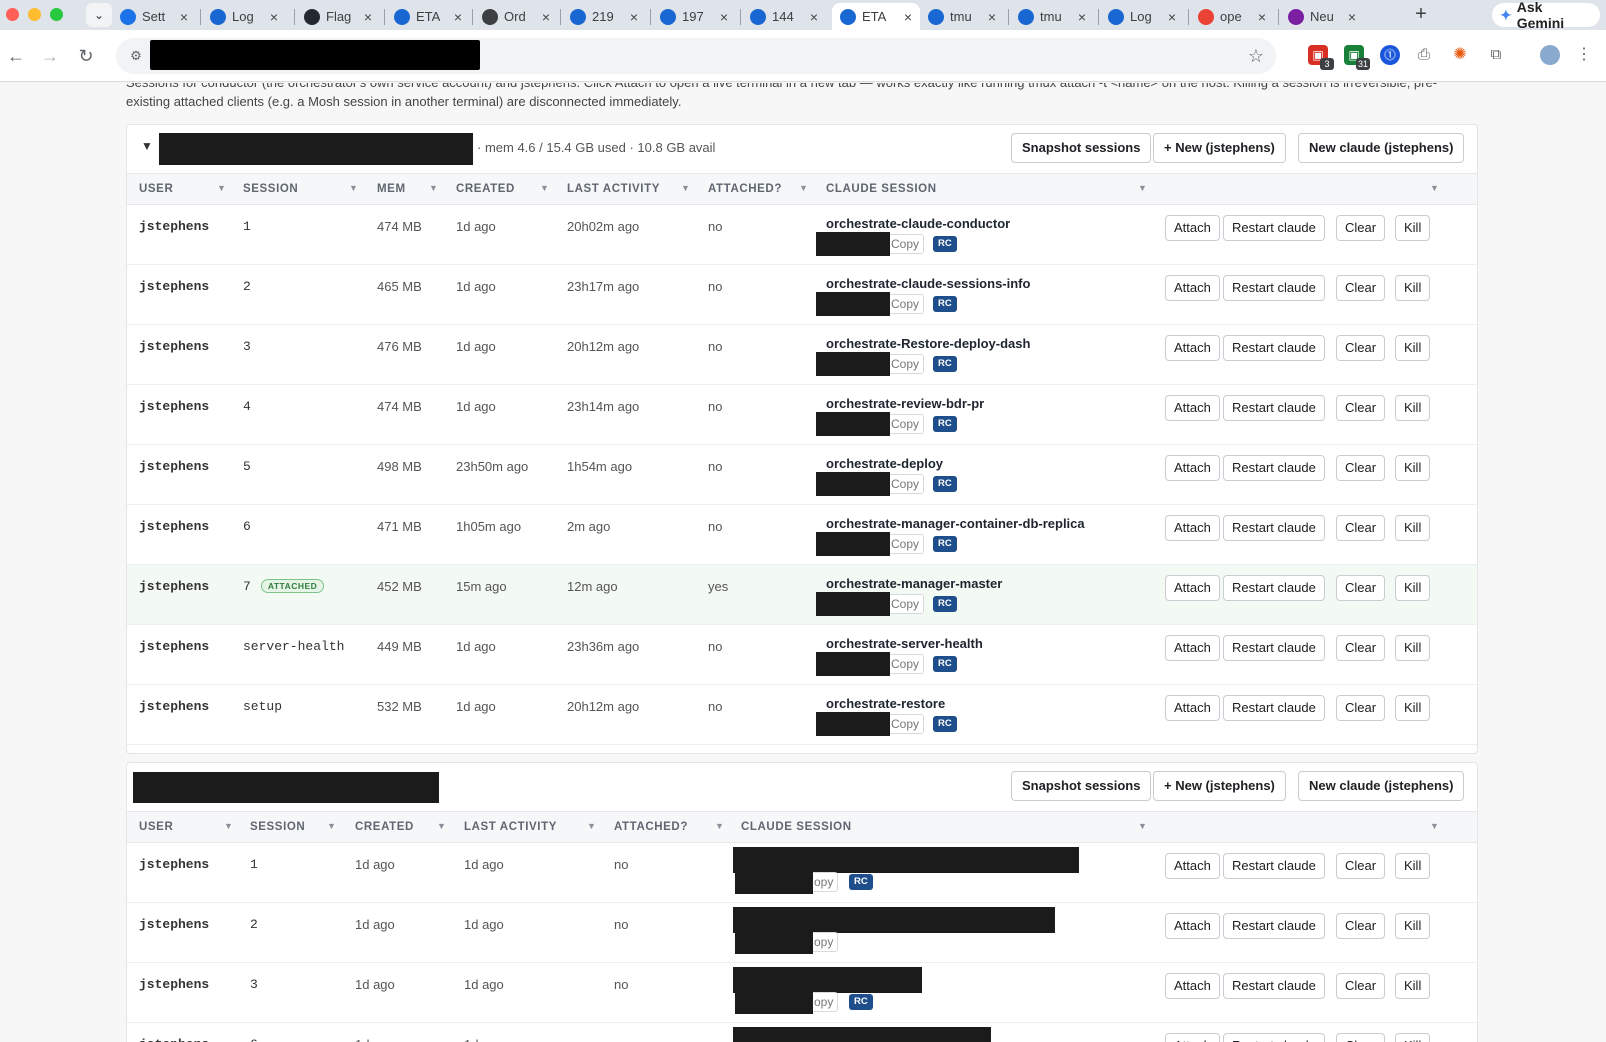 This screenshot has width=1606, height=1042. What do you see at coordinates (1550, 55) in the screenshot?
I see `profile-avatar` at bounding box center [1550, 55].